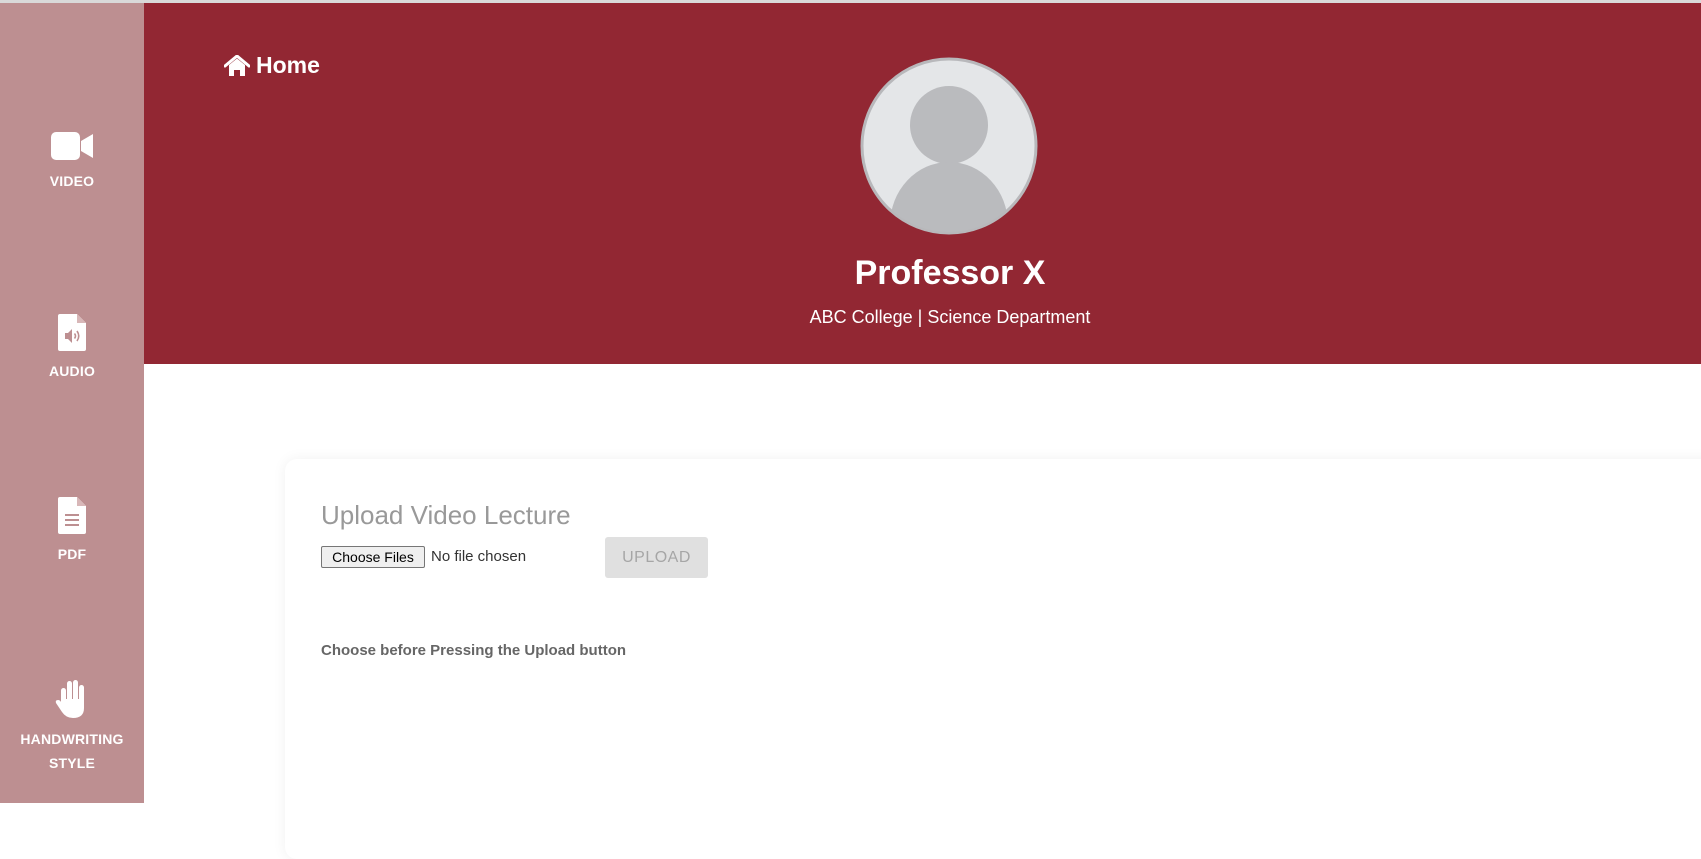 The height and width of the screenshot is (859, 1701). I want to click on video-camera-icon, so click(72, 146).